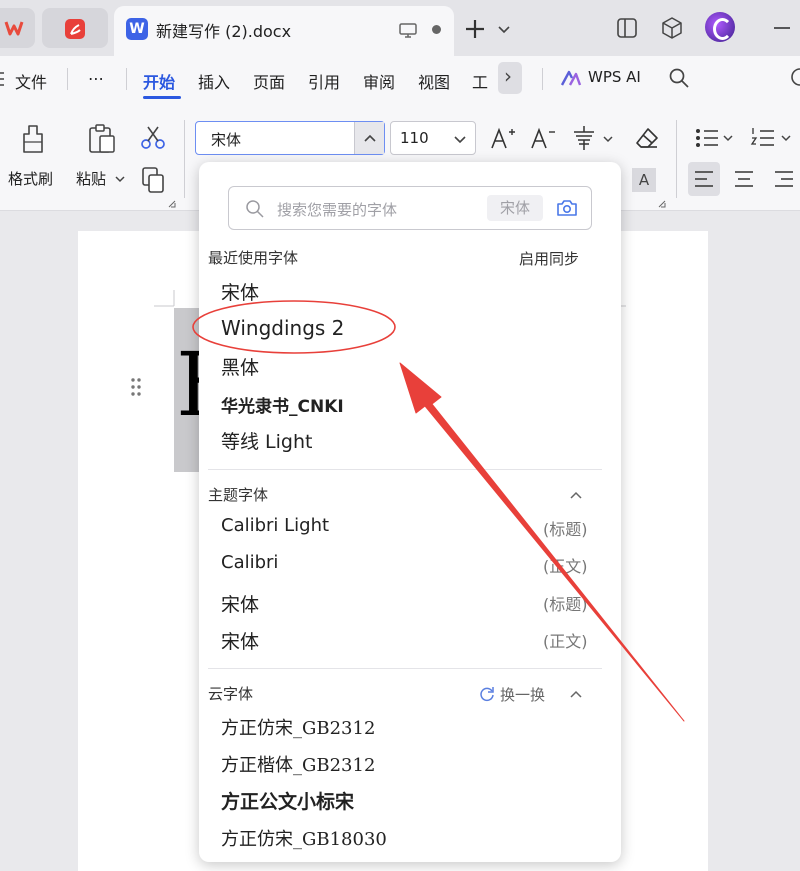  Describe the element at coordinates (436, 29) in the screenshot. I see `unsaved-dot-icon` at that location.